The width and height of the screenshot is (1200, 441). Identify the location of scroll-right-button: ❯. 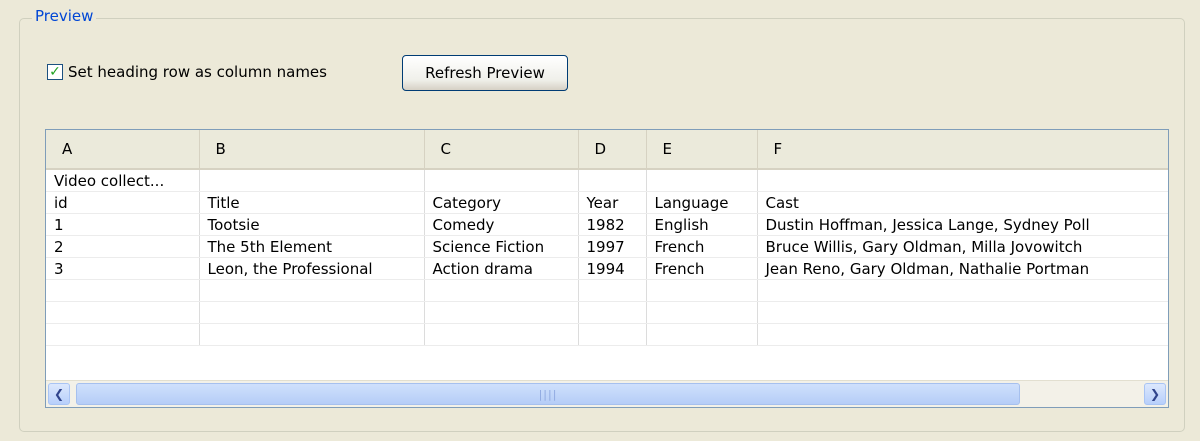
(1155, 394).